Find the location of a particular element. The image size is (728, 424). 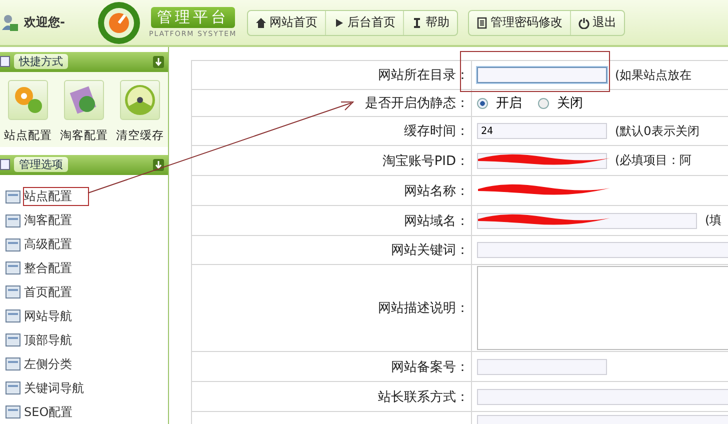

field-label: 网站域名： is located at coordinates (436, 221).